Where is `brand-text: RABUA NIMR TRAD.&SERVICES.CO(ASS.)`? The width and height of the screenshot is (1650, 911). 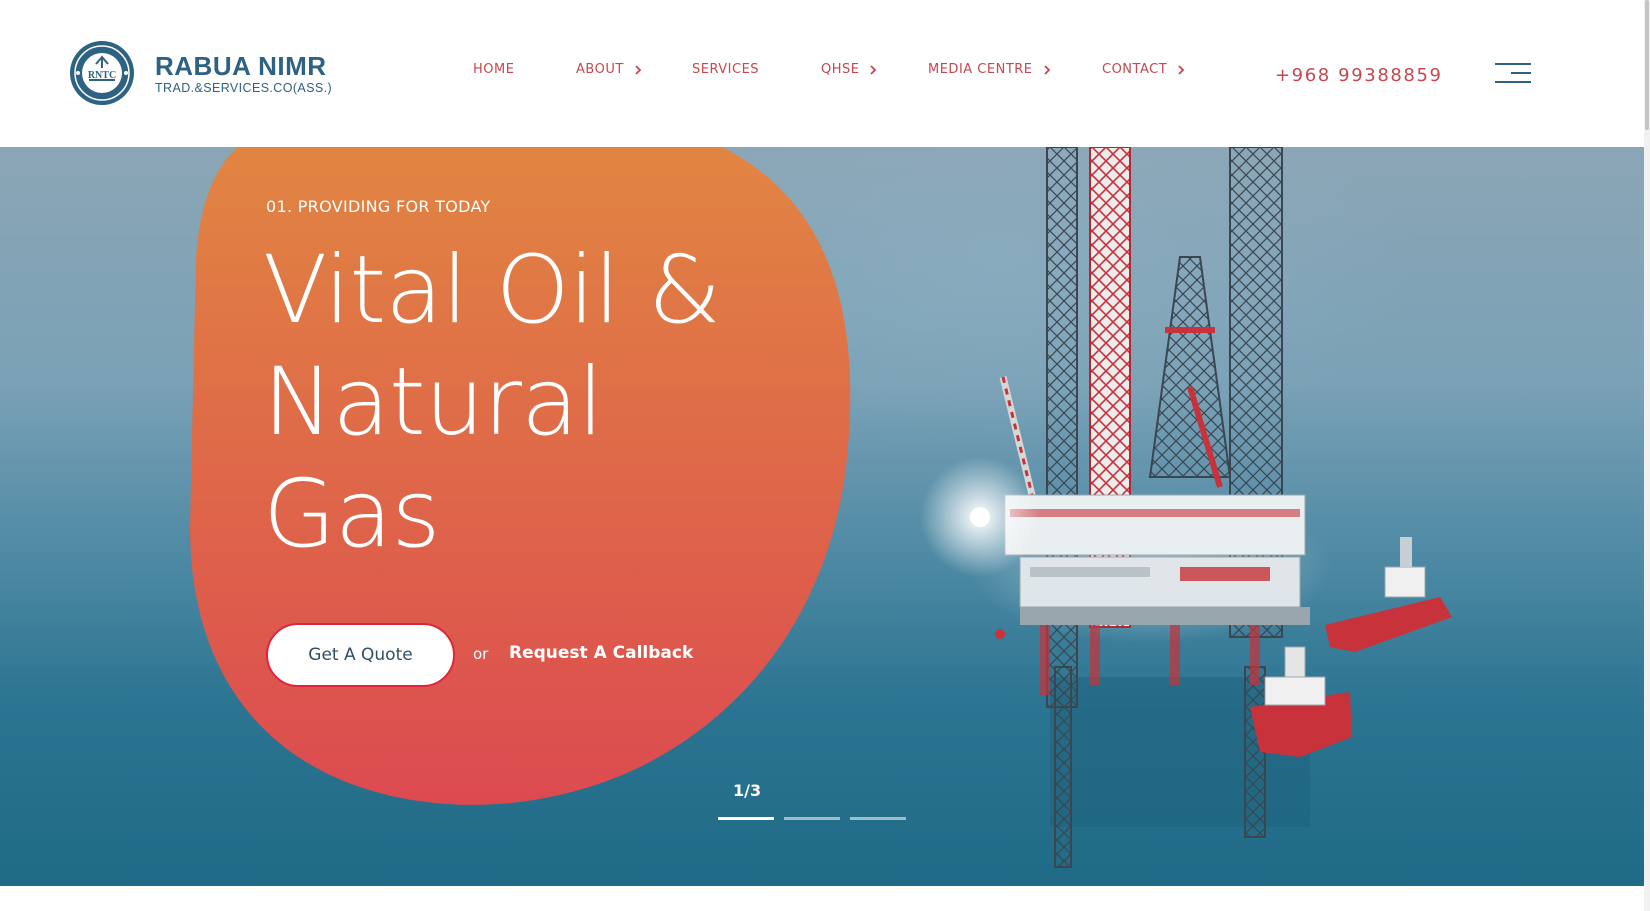 brand-text: RABUA NIMR TRAD.&SERVICES.CO(ASS.) is located at coordinates (243, 73).